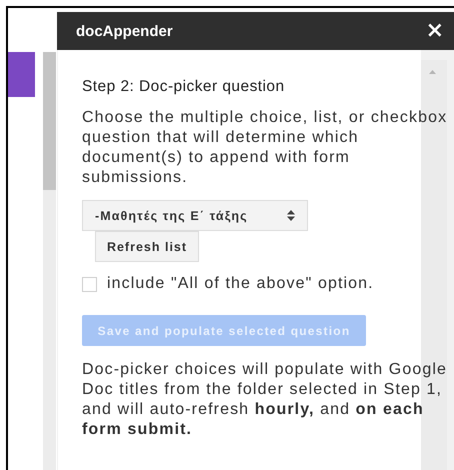  What do you see at coordinates (291, 215) in the screenshot?
I see `updown-arrows-icon` at bounding box center [291, 215].